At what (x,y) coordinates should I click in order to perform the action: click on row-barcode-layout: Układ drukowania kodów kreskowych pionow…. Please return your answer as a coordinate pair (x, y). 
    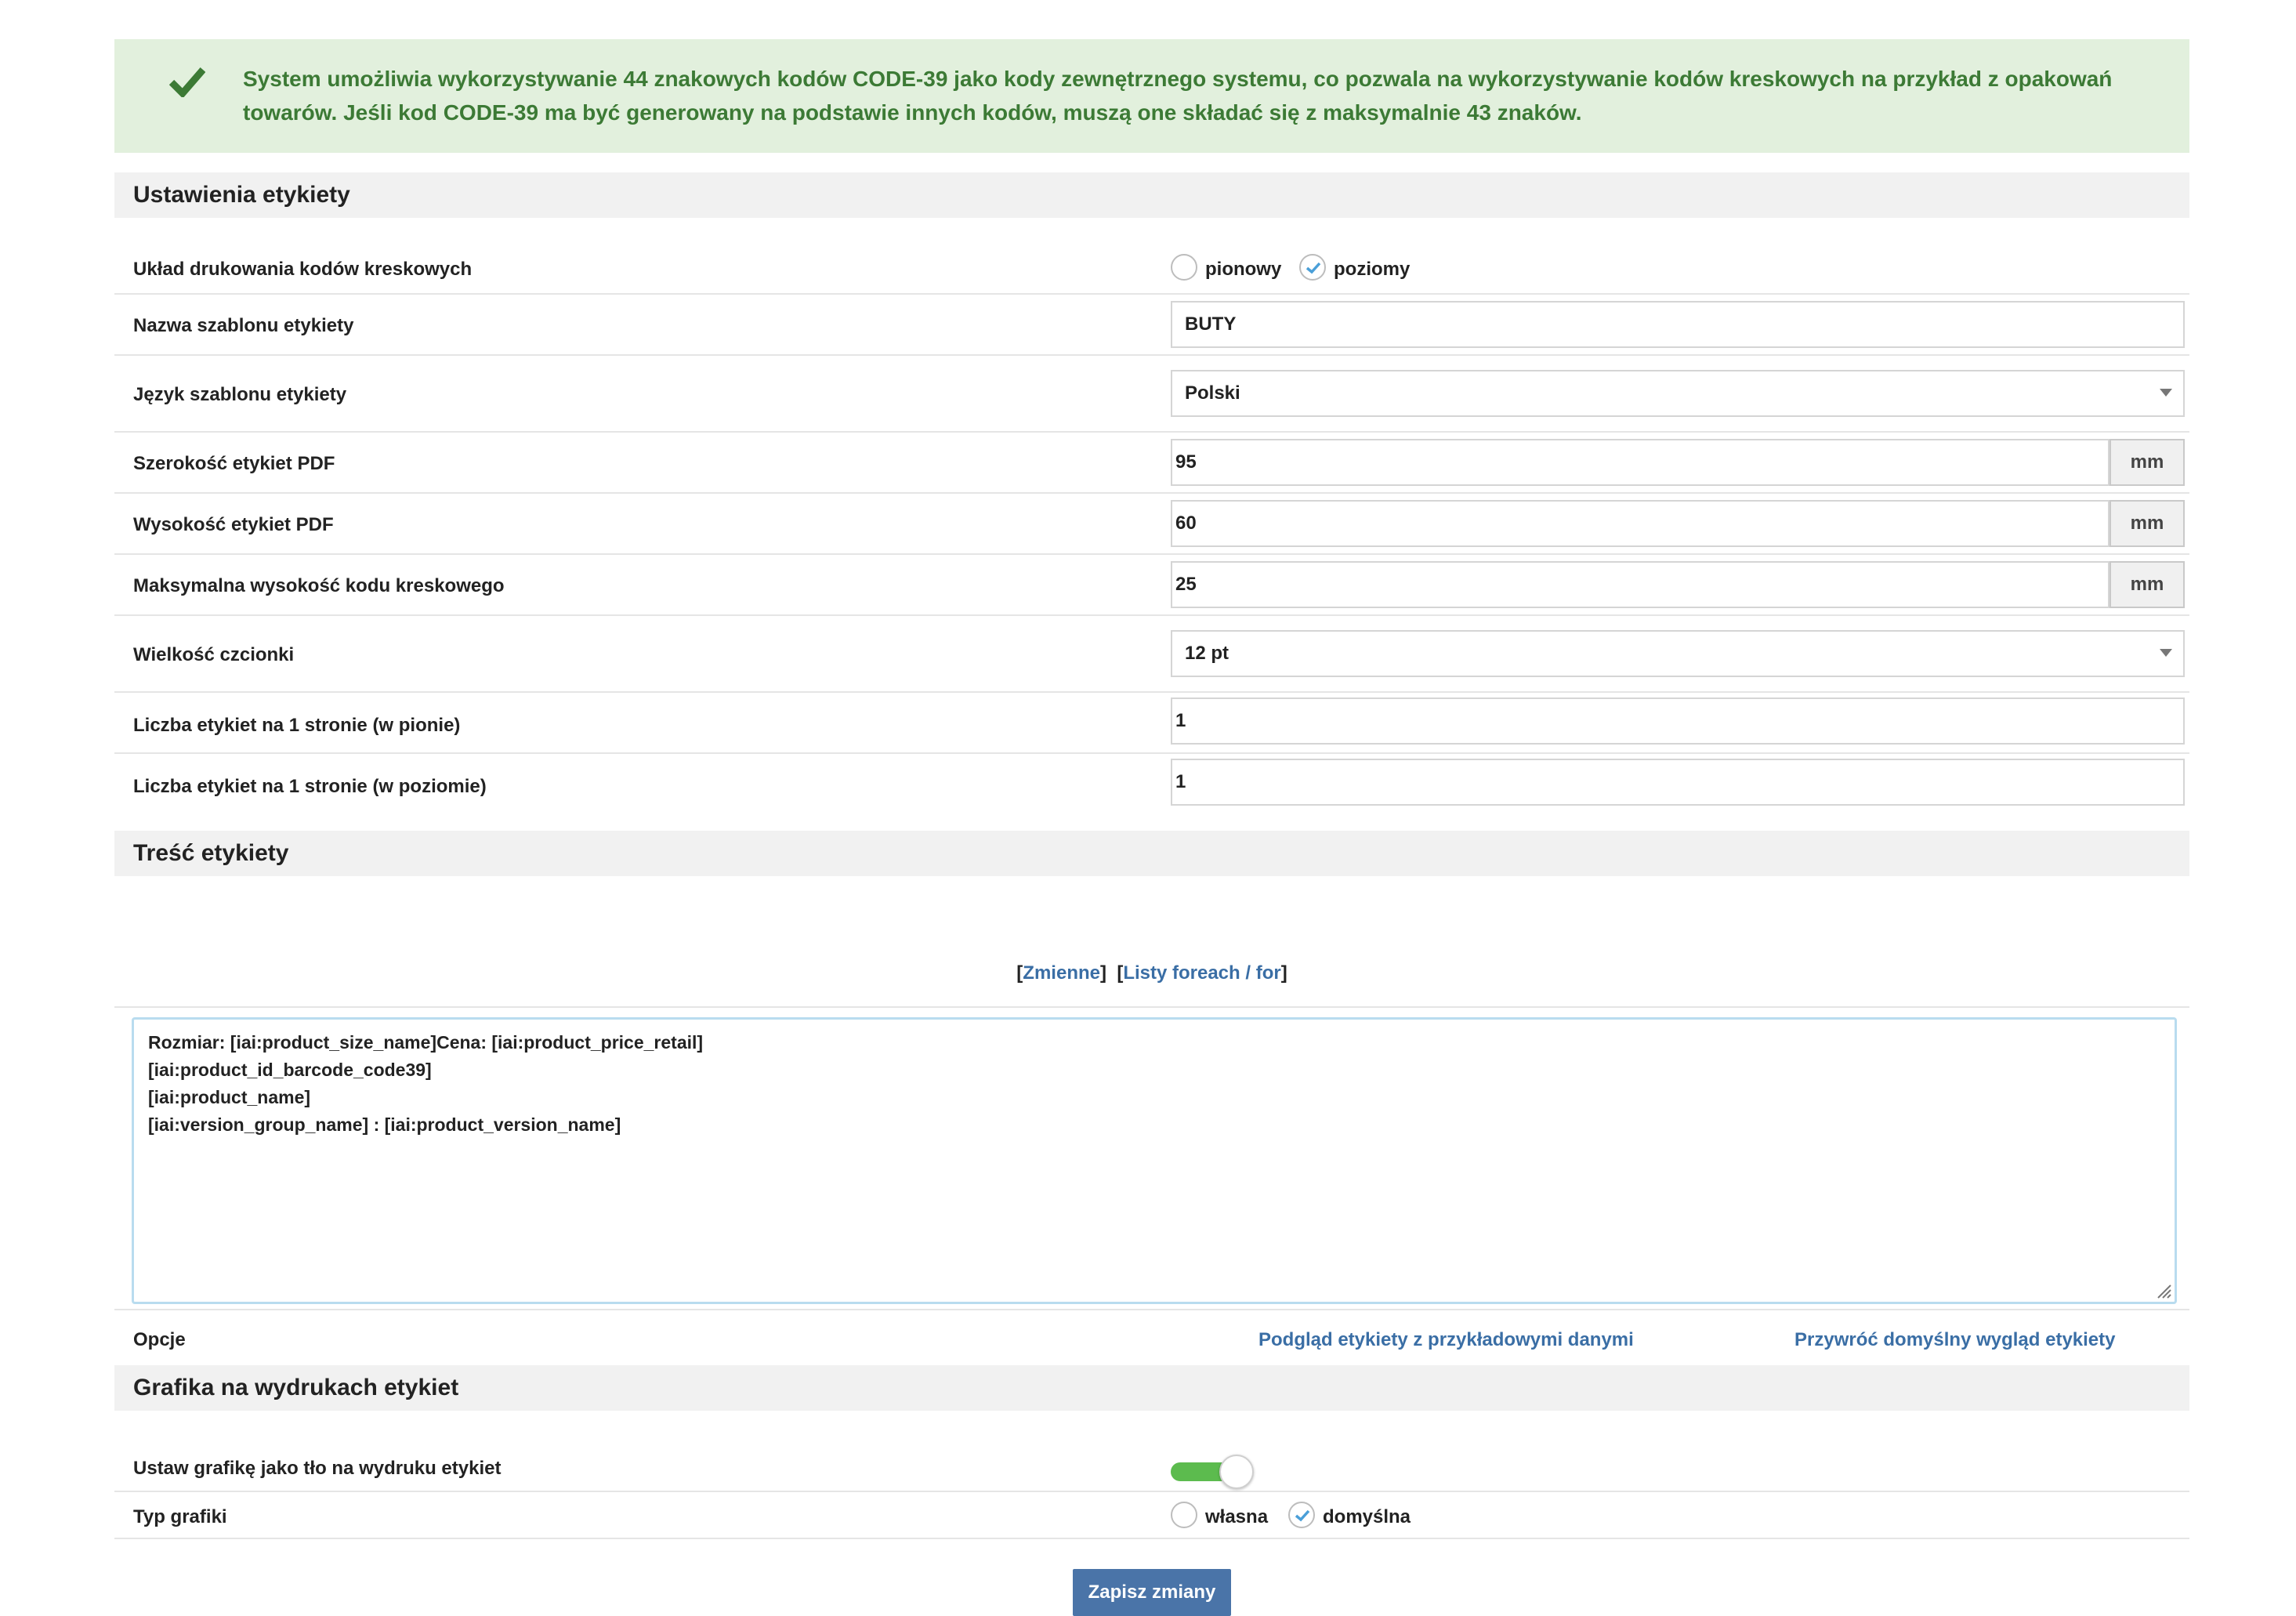
    Looking at the image, I should click on (1151, 256).